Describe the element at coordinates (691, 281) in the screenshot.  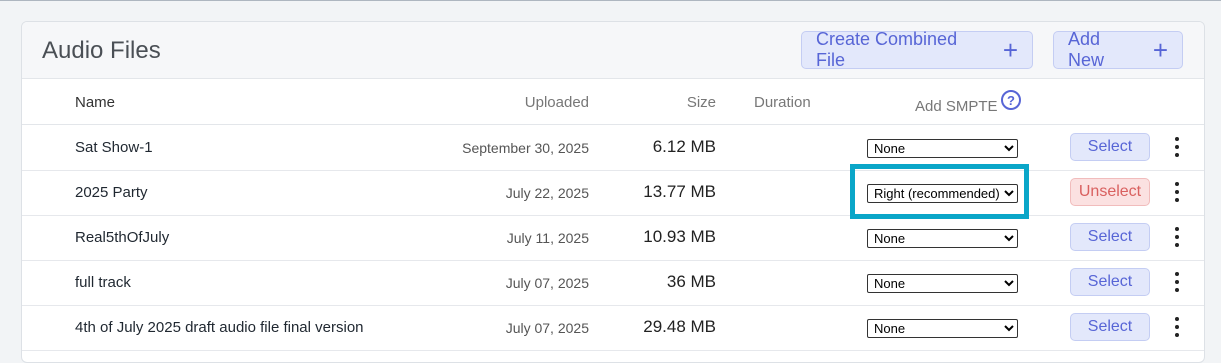
I see `file-size: 36 MB` at that location.